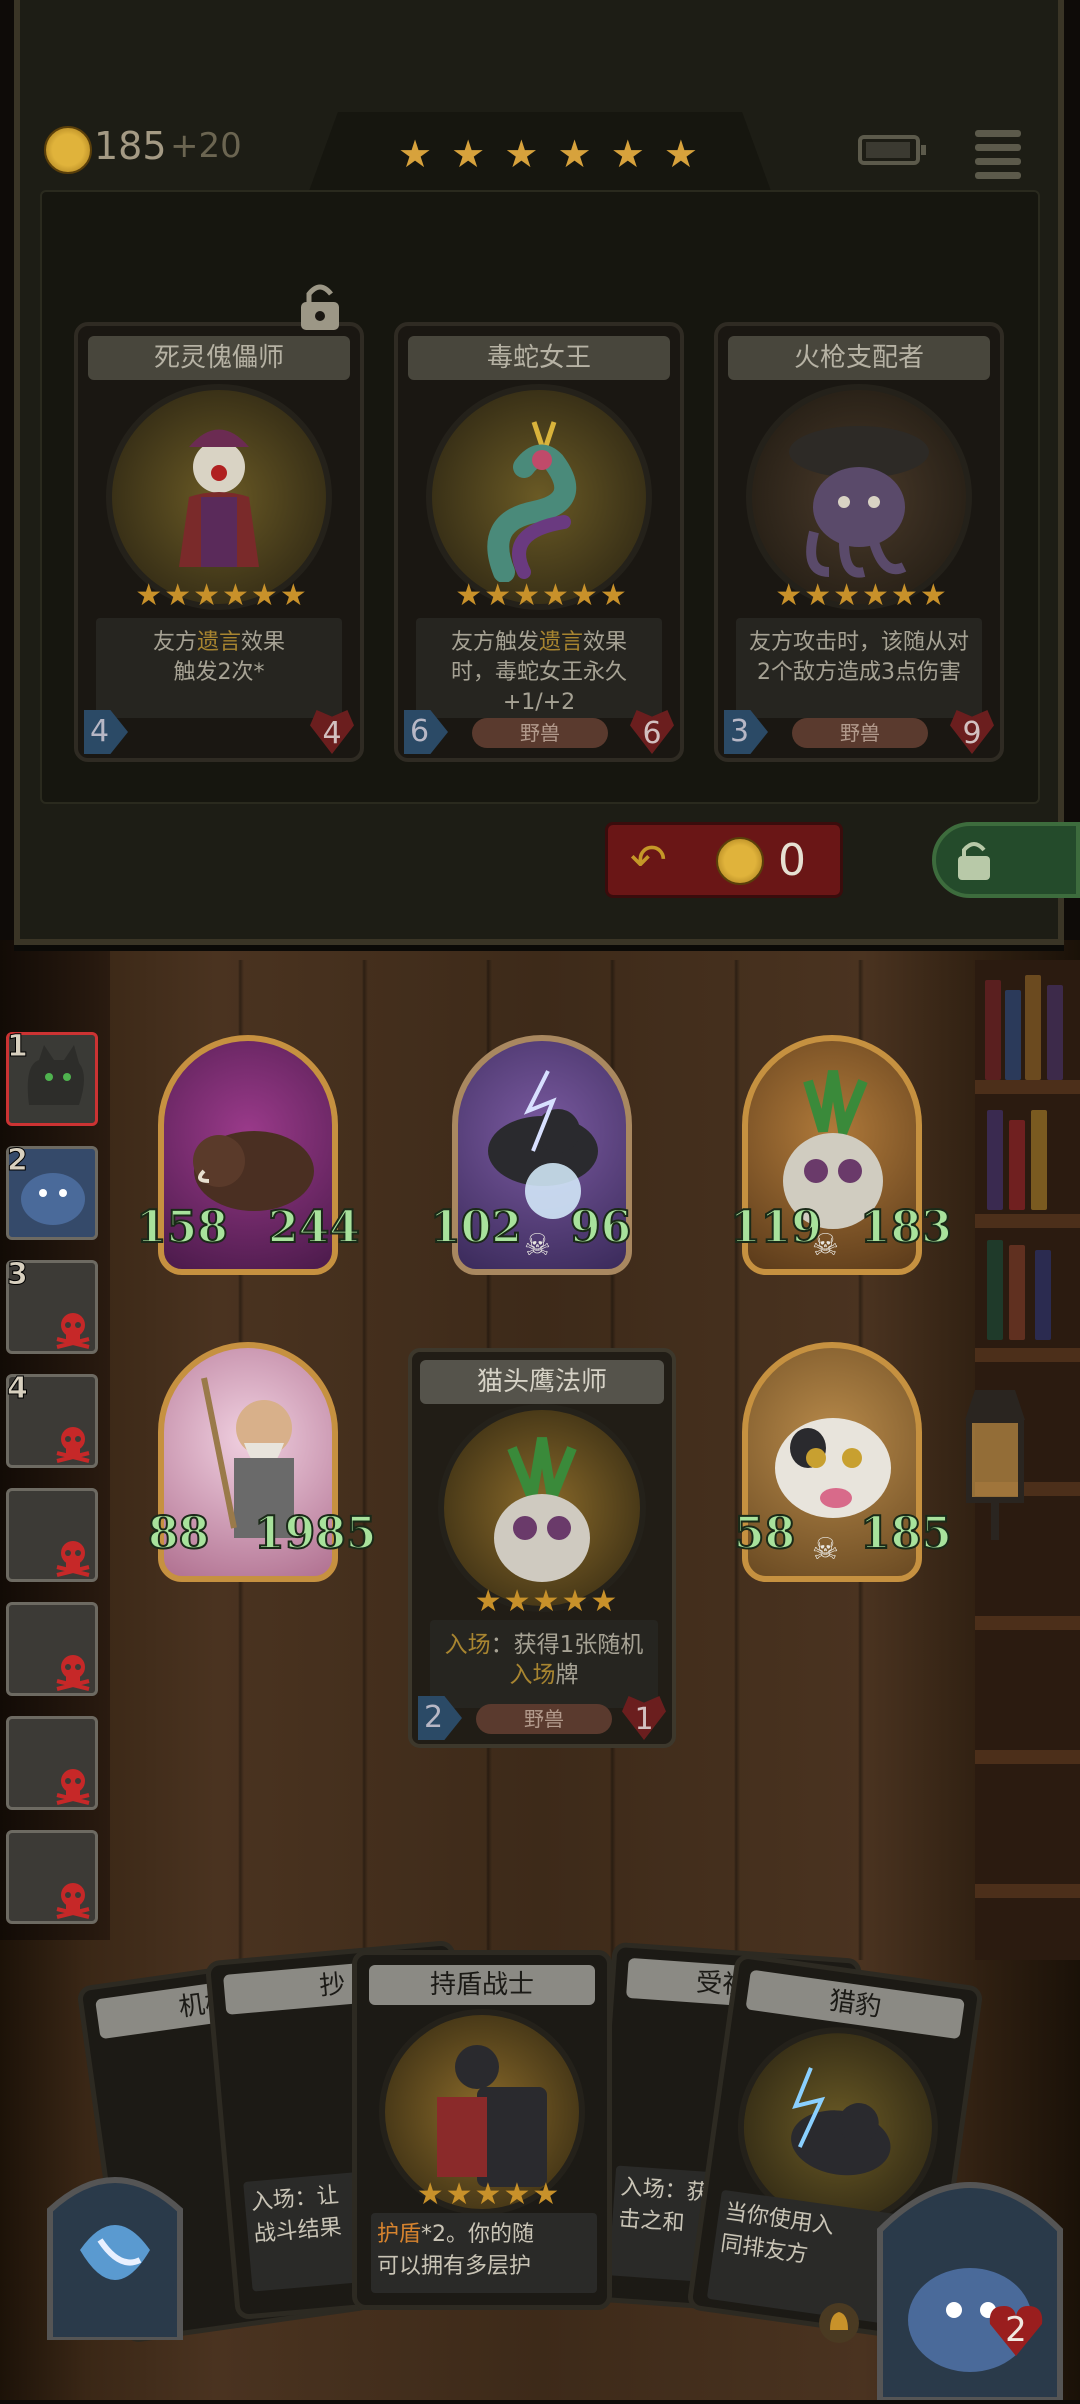  I want to click on inspected-card: 猫头鹰法师 ★★★★★ 入场：获得1张随机 入场牌 2 野兽 1, so click(542, 1548).